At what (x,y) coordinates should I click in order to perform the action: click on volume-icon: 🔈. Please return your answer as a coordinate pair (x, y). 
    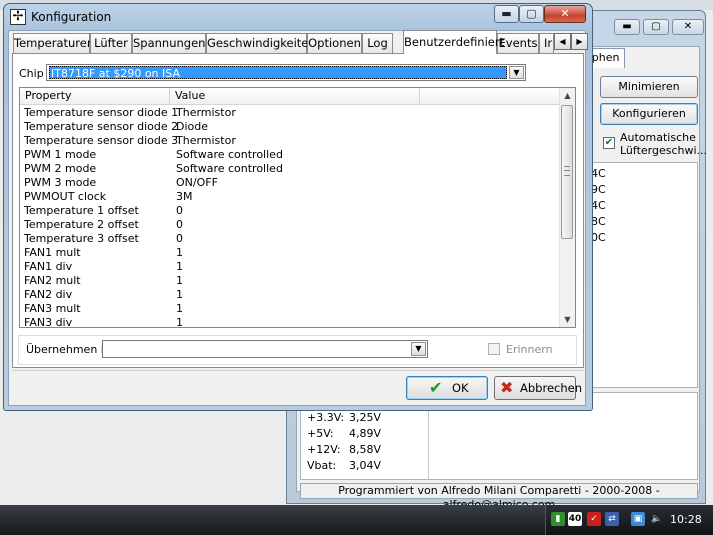
    Looking at the image, I should click on (657, 519).